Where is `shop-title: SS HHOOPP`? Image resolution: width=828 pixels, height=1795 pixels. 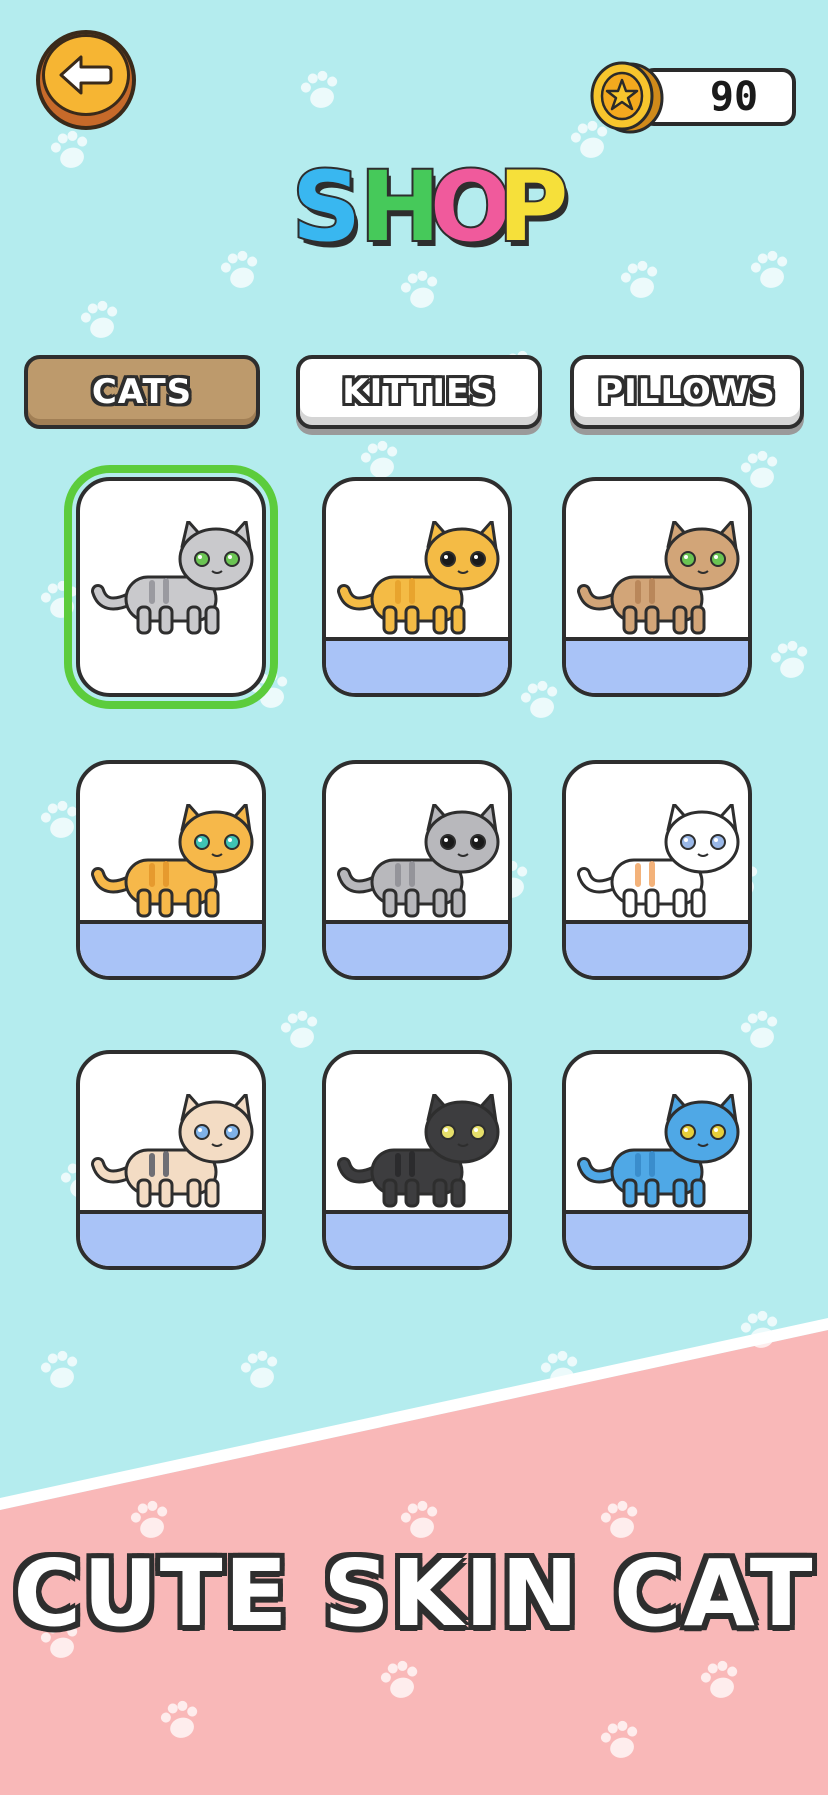
shop-title: SS HHOOPP is located at coordinates (431, 205).